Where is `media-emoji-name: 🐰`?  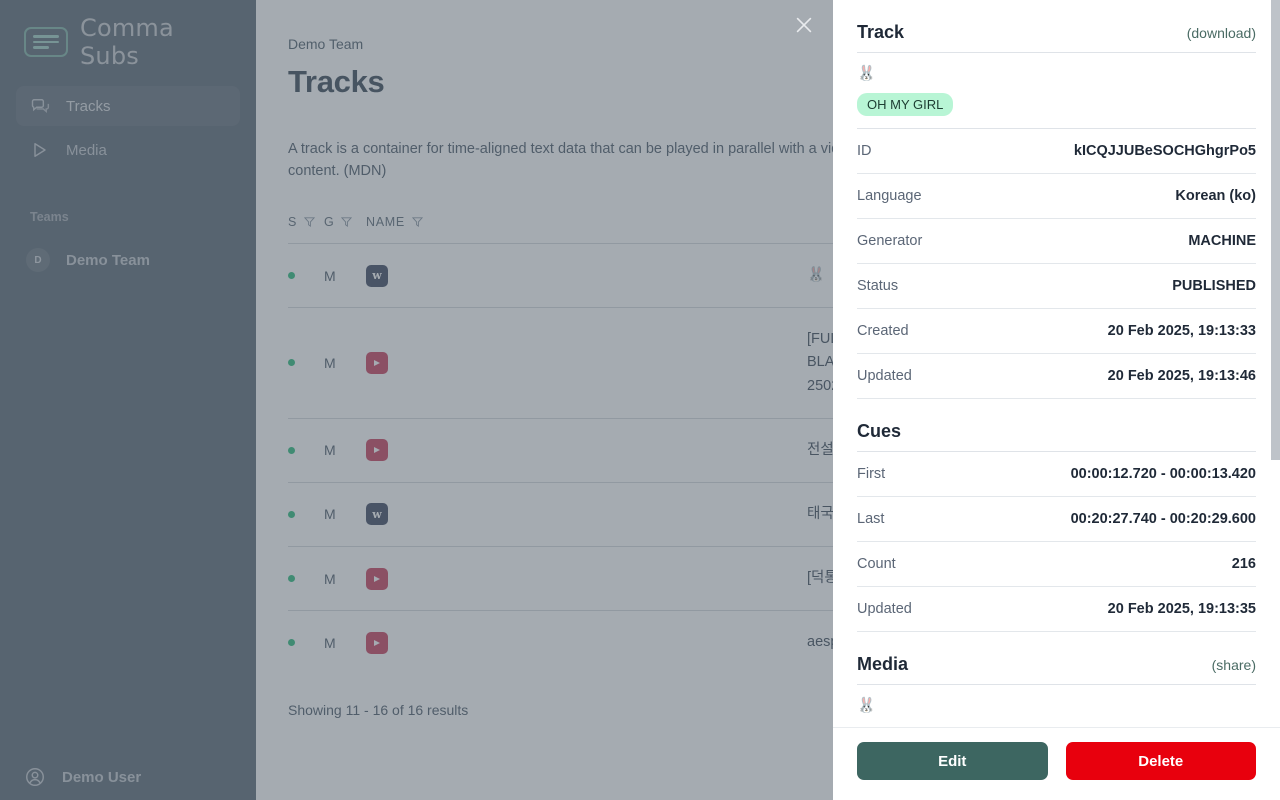
media-emoji-name: 🐰 is located at coordinates (866, 705).